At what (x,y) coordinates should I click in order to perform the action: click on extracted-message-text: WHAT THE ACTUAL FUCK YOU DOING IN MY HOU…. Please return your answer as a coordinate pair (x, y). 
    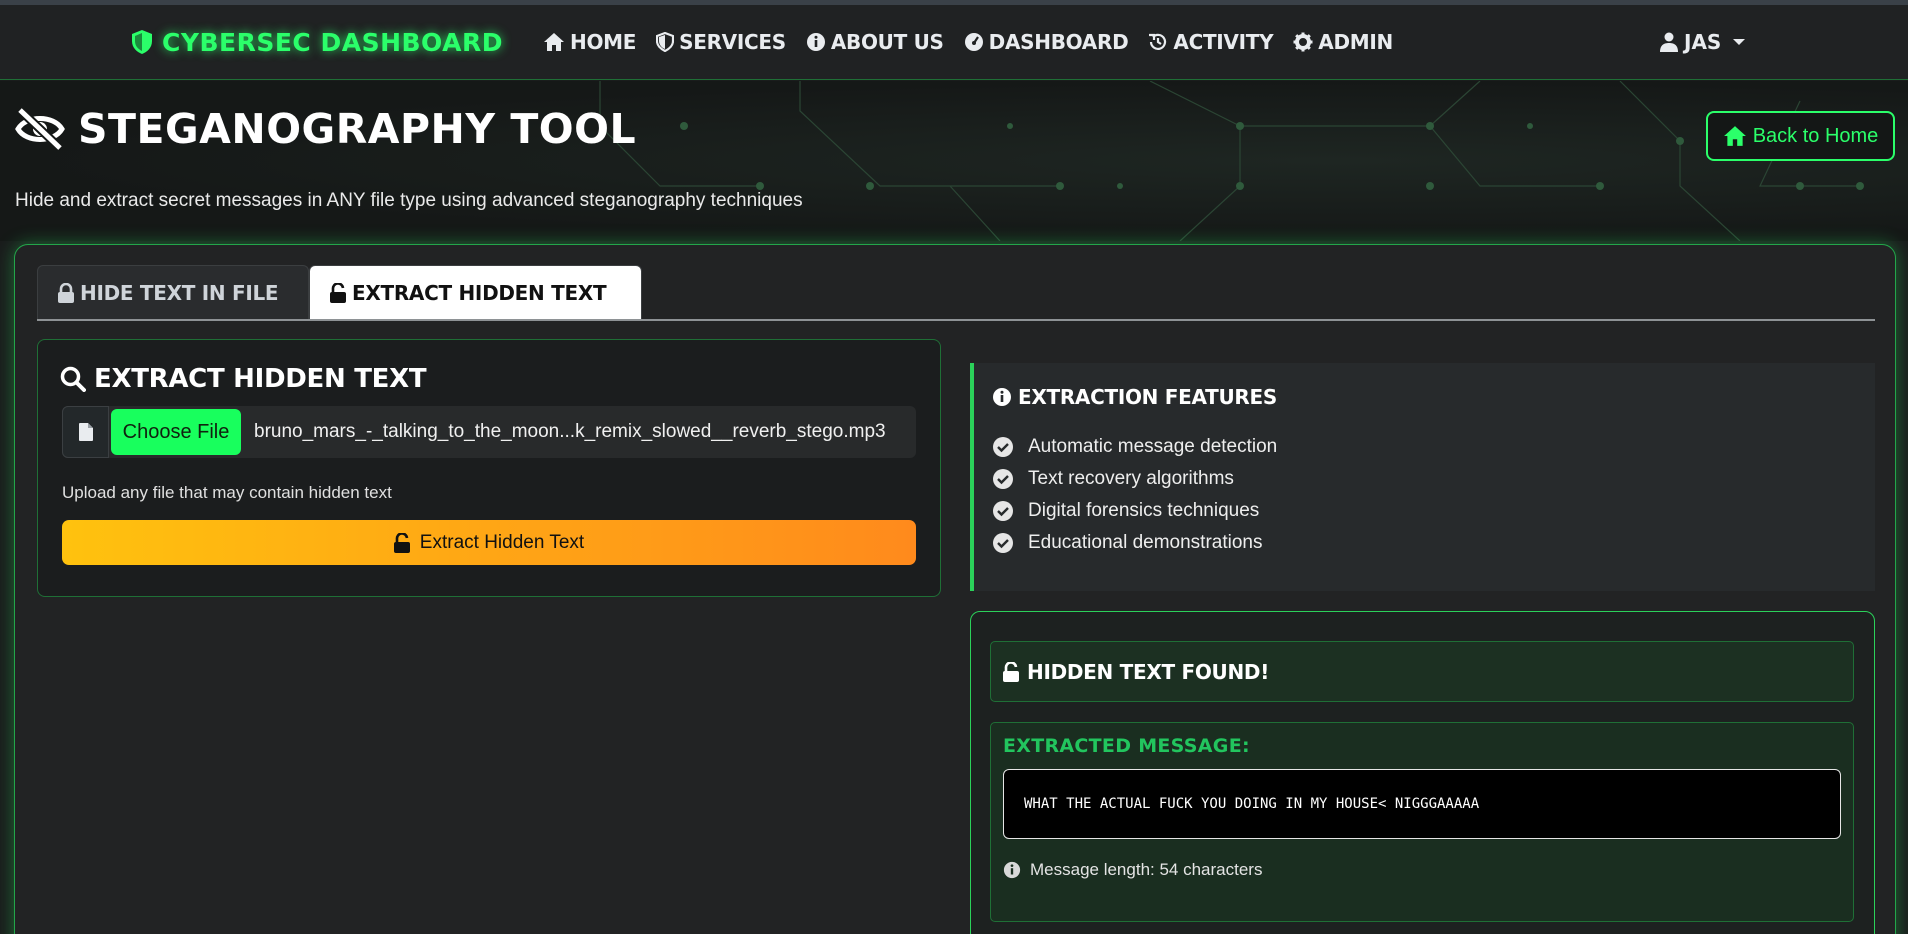
    Looking at the image, I should click on (1422, 804).